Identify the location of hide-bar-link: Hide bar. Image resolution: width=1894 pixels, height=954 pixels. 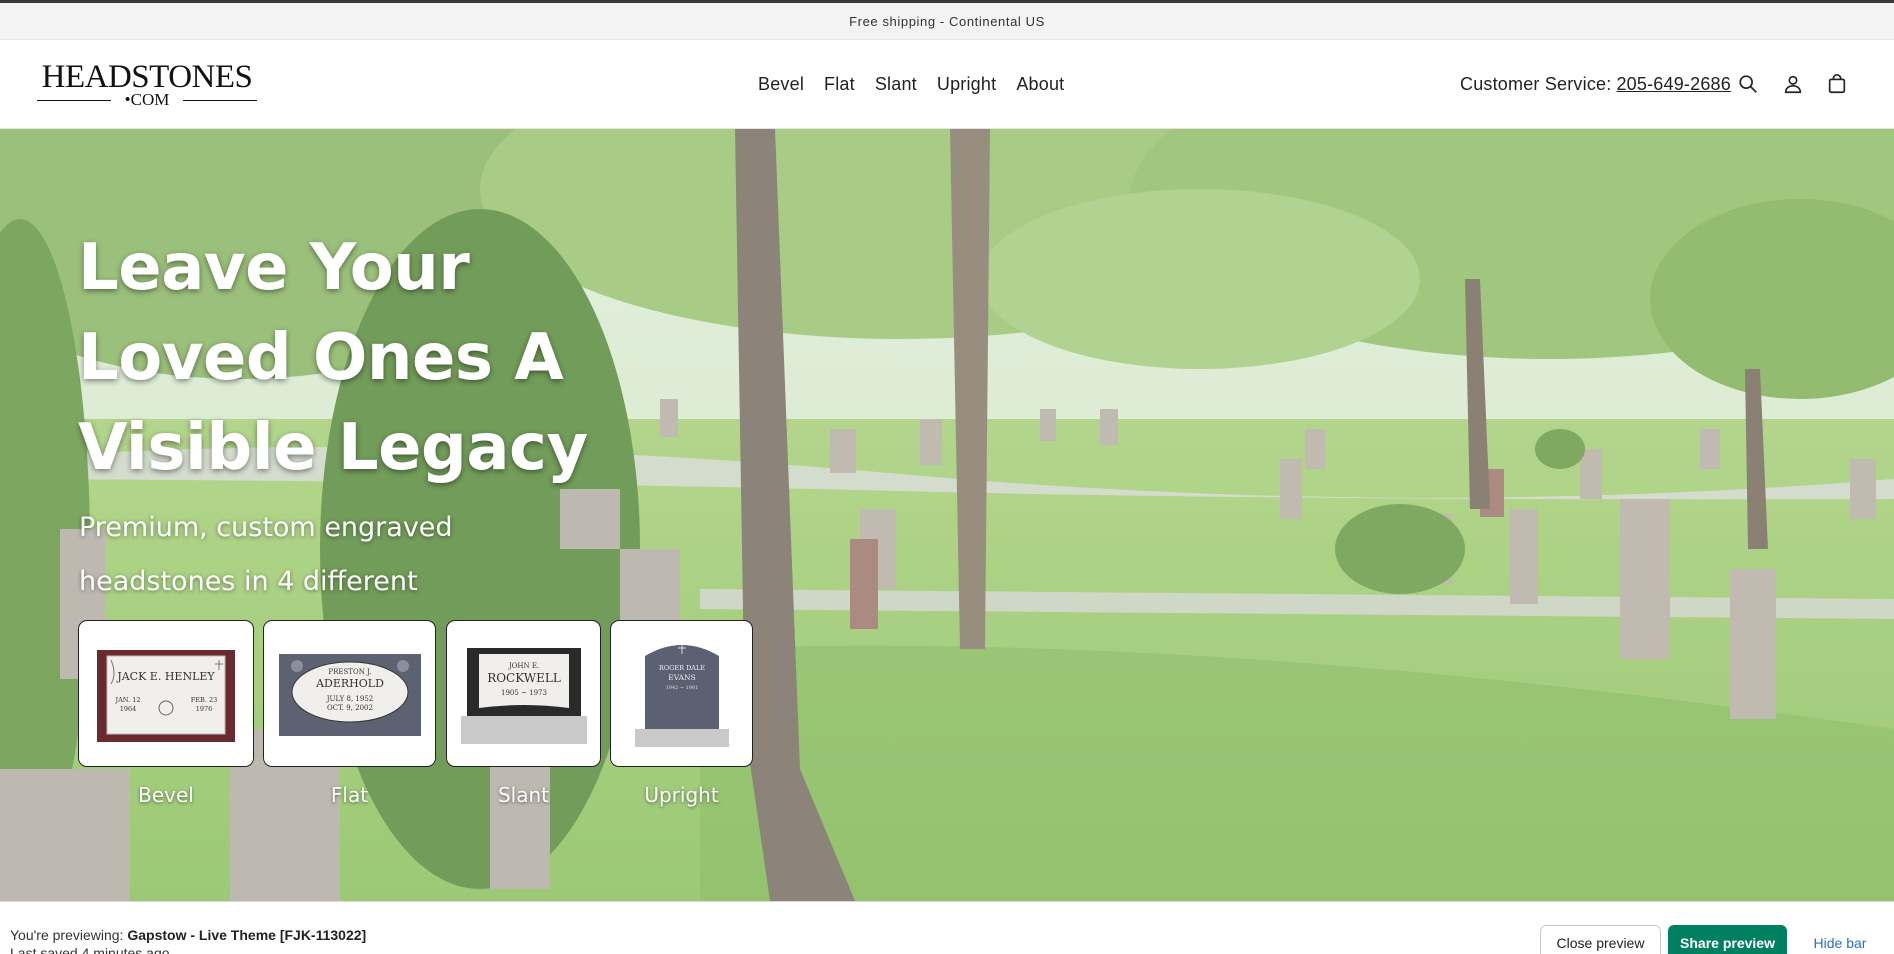
(1840, 939).